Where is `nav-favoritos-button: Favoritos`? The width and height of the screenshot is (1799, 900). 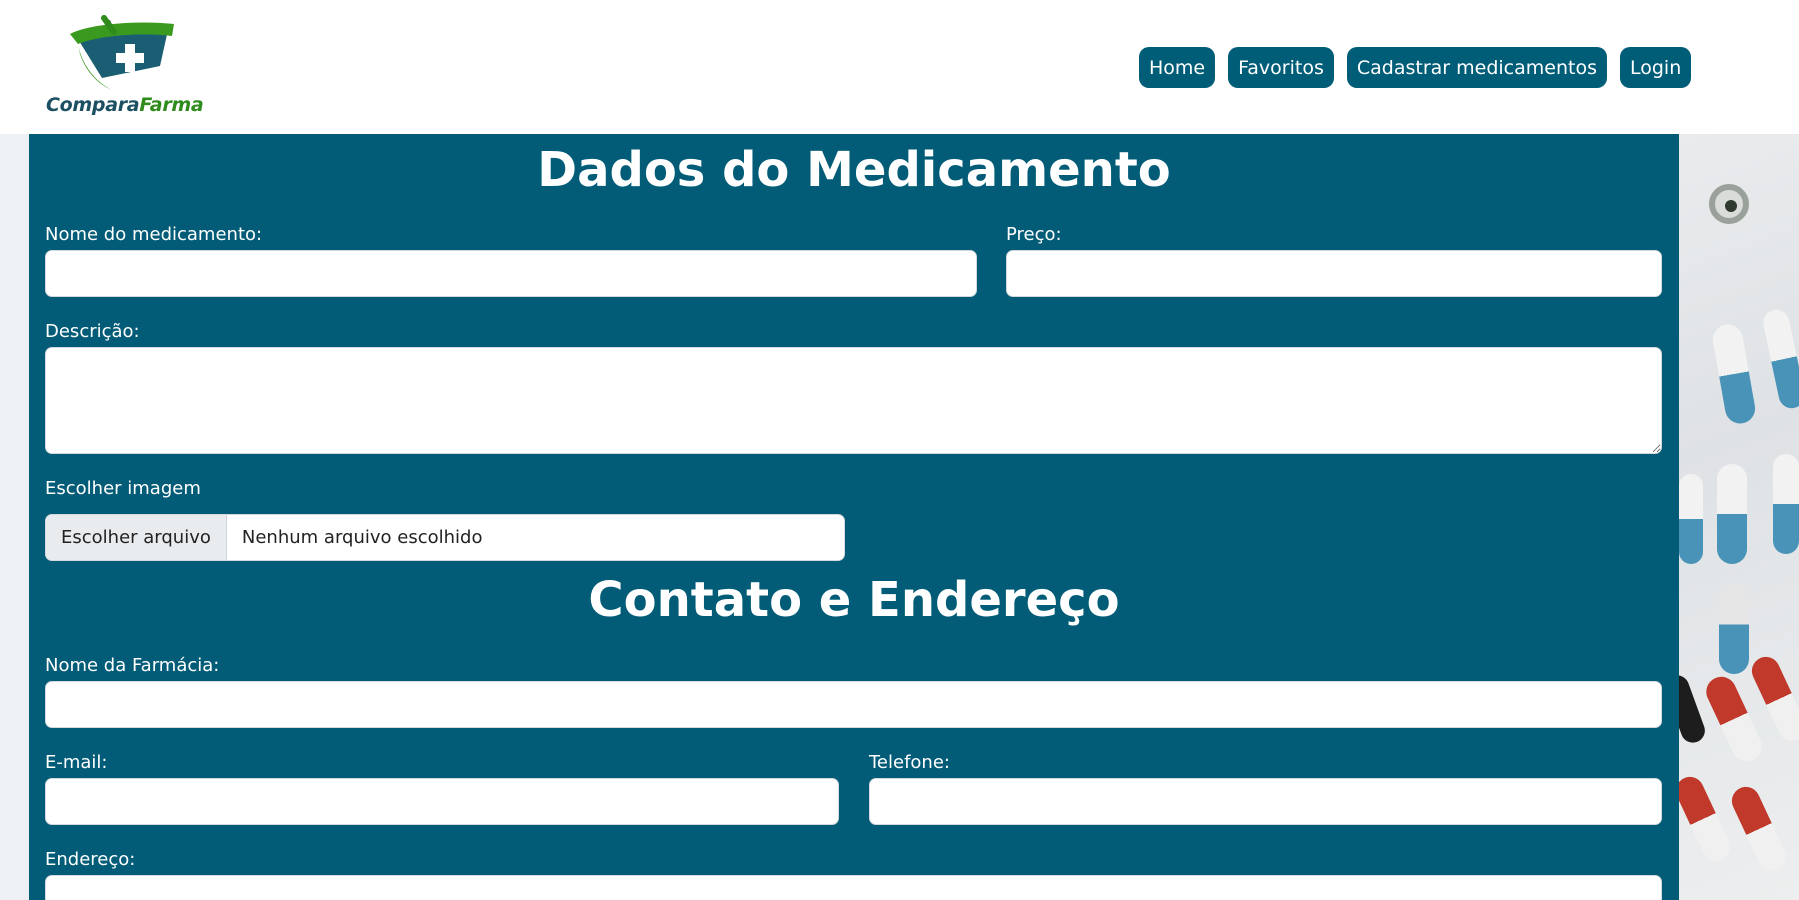
nav-favoritos-button: Favoritos is located at coordinates (1281, 67).